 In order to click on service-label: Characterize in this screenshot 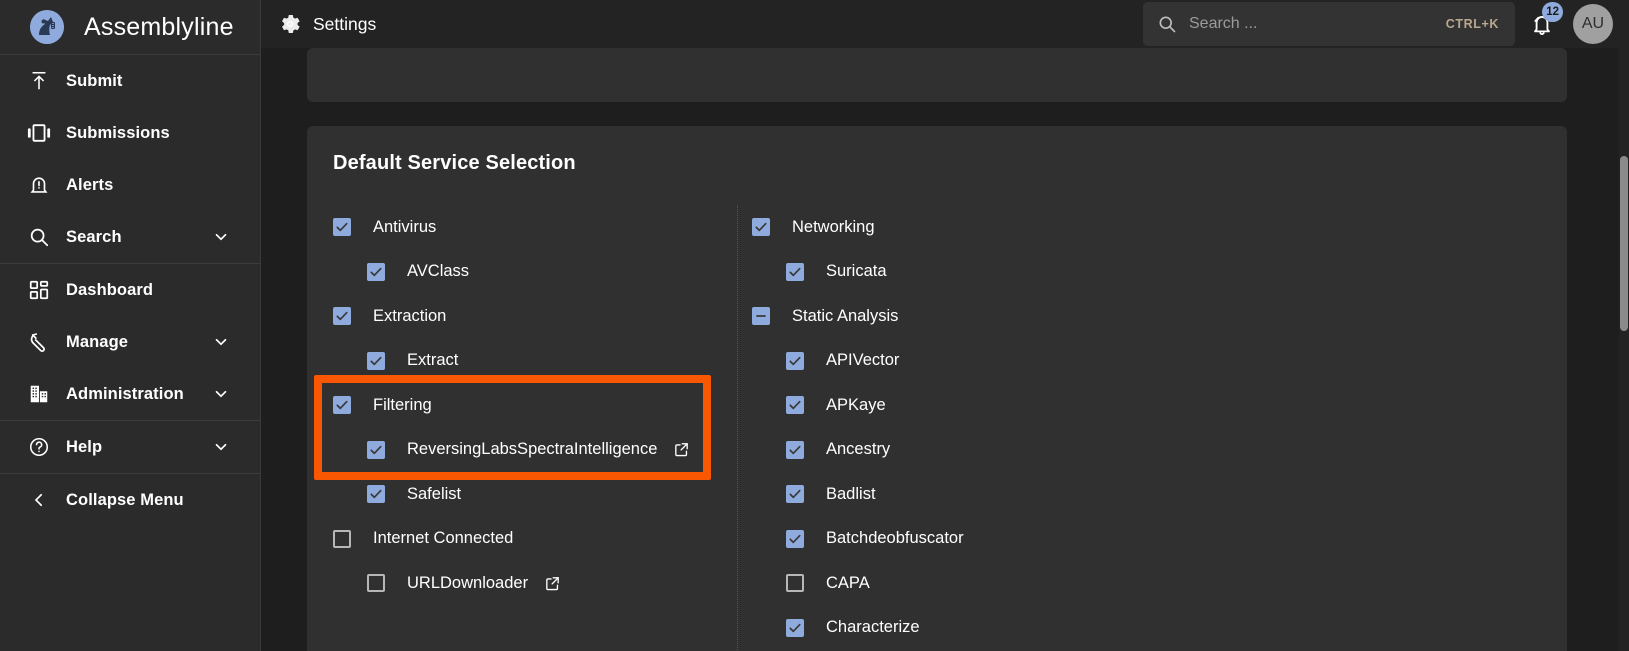, I will do `click(873, 627)`.